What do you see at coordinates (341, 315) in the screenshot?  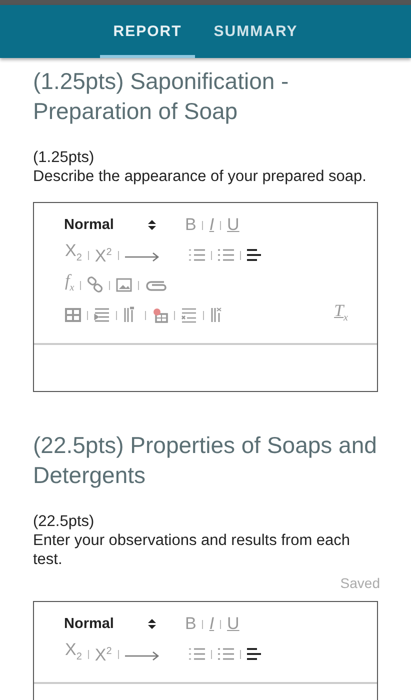 I see `clear-format-button: T$_{x}$` at bounding box center [341, 315].